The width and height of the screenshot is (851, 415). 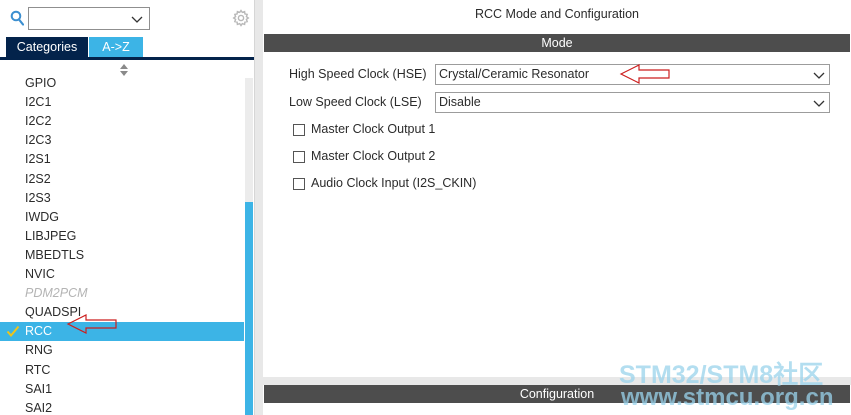 I want to click on panel-splitter-horizontal, so click(x=557, y=381).